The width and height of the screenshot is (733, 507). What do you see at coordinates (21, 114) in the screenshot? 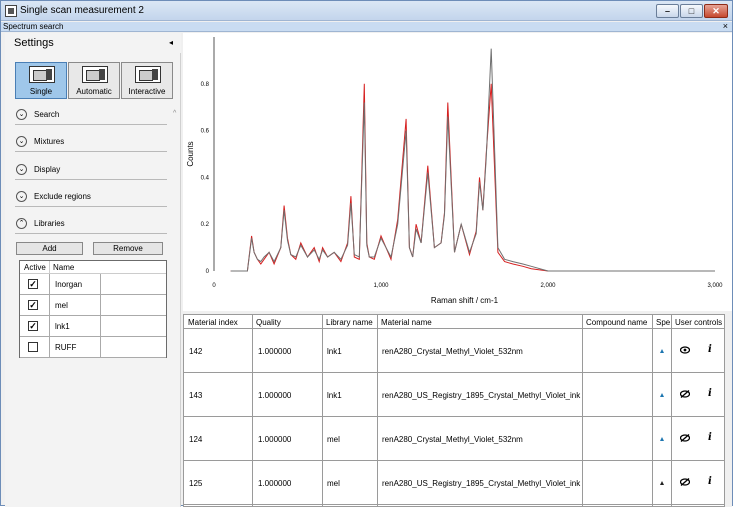
I see `chevron-down-icon: ⌄` at bounding box center [21, 114].